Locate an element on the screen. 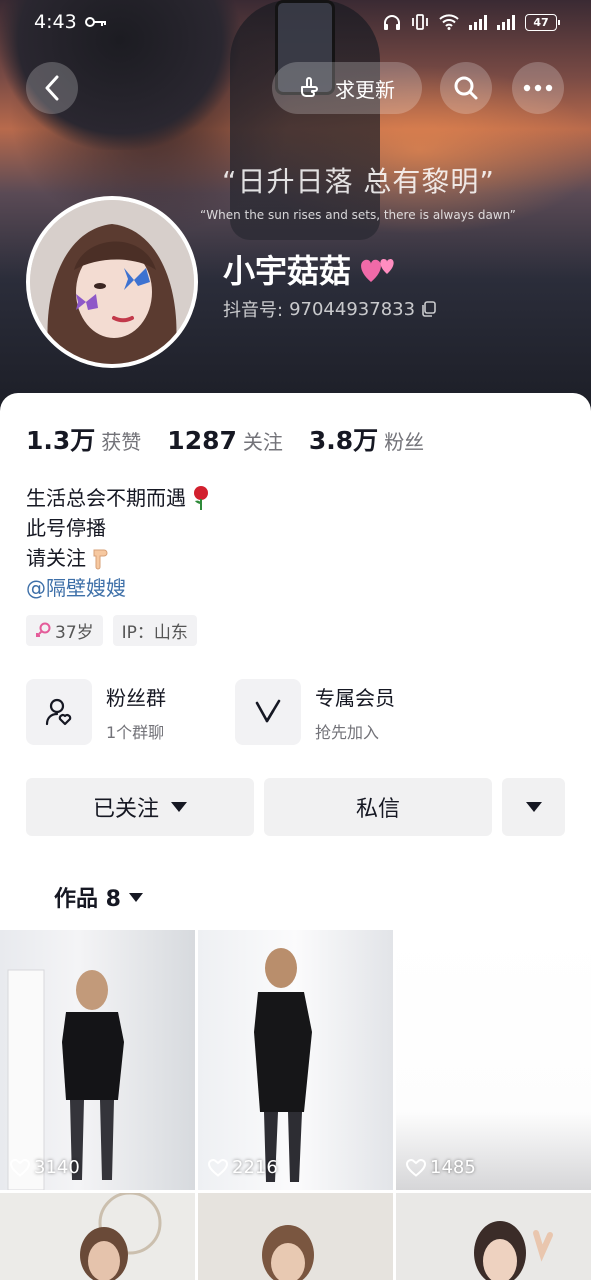 This screenshot has width=591, height=1280. tags-row: 37岁 IP：山东 is located at coordinates (111, 630).